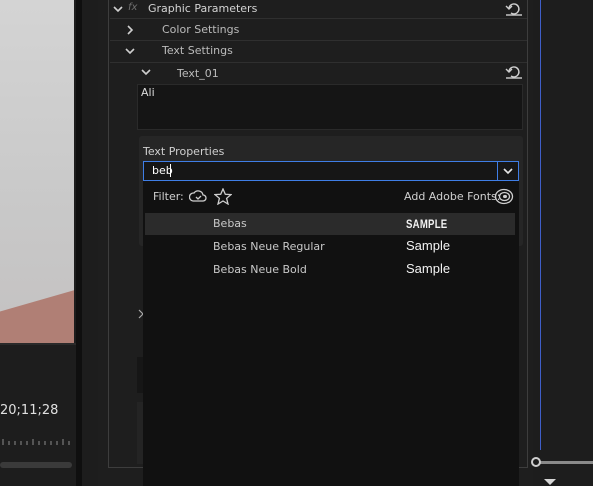 This screenshot has width=593, height=486. What do you see at coordinates (536, 462) in the screenshot?
I see `zoom-slider-handle` at bounding box center [536, 462].